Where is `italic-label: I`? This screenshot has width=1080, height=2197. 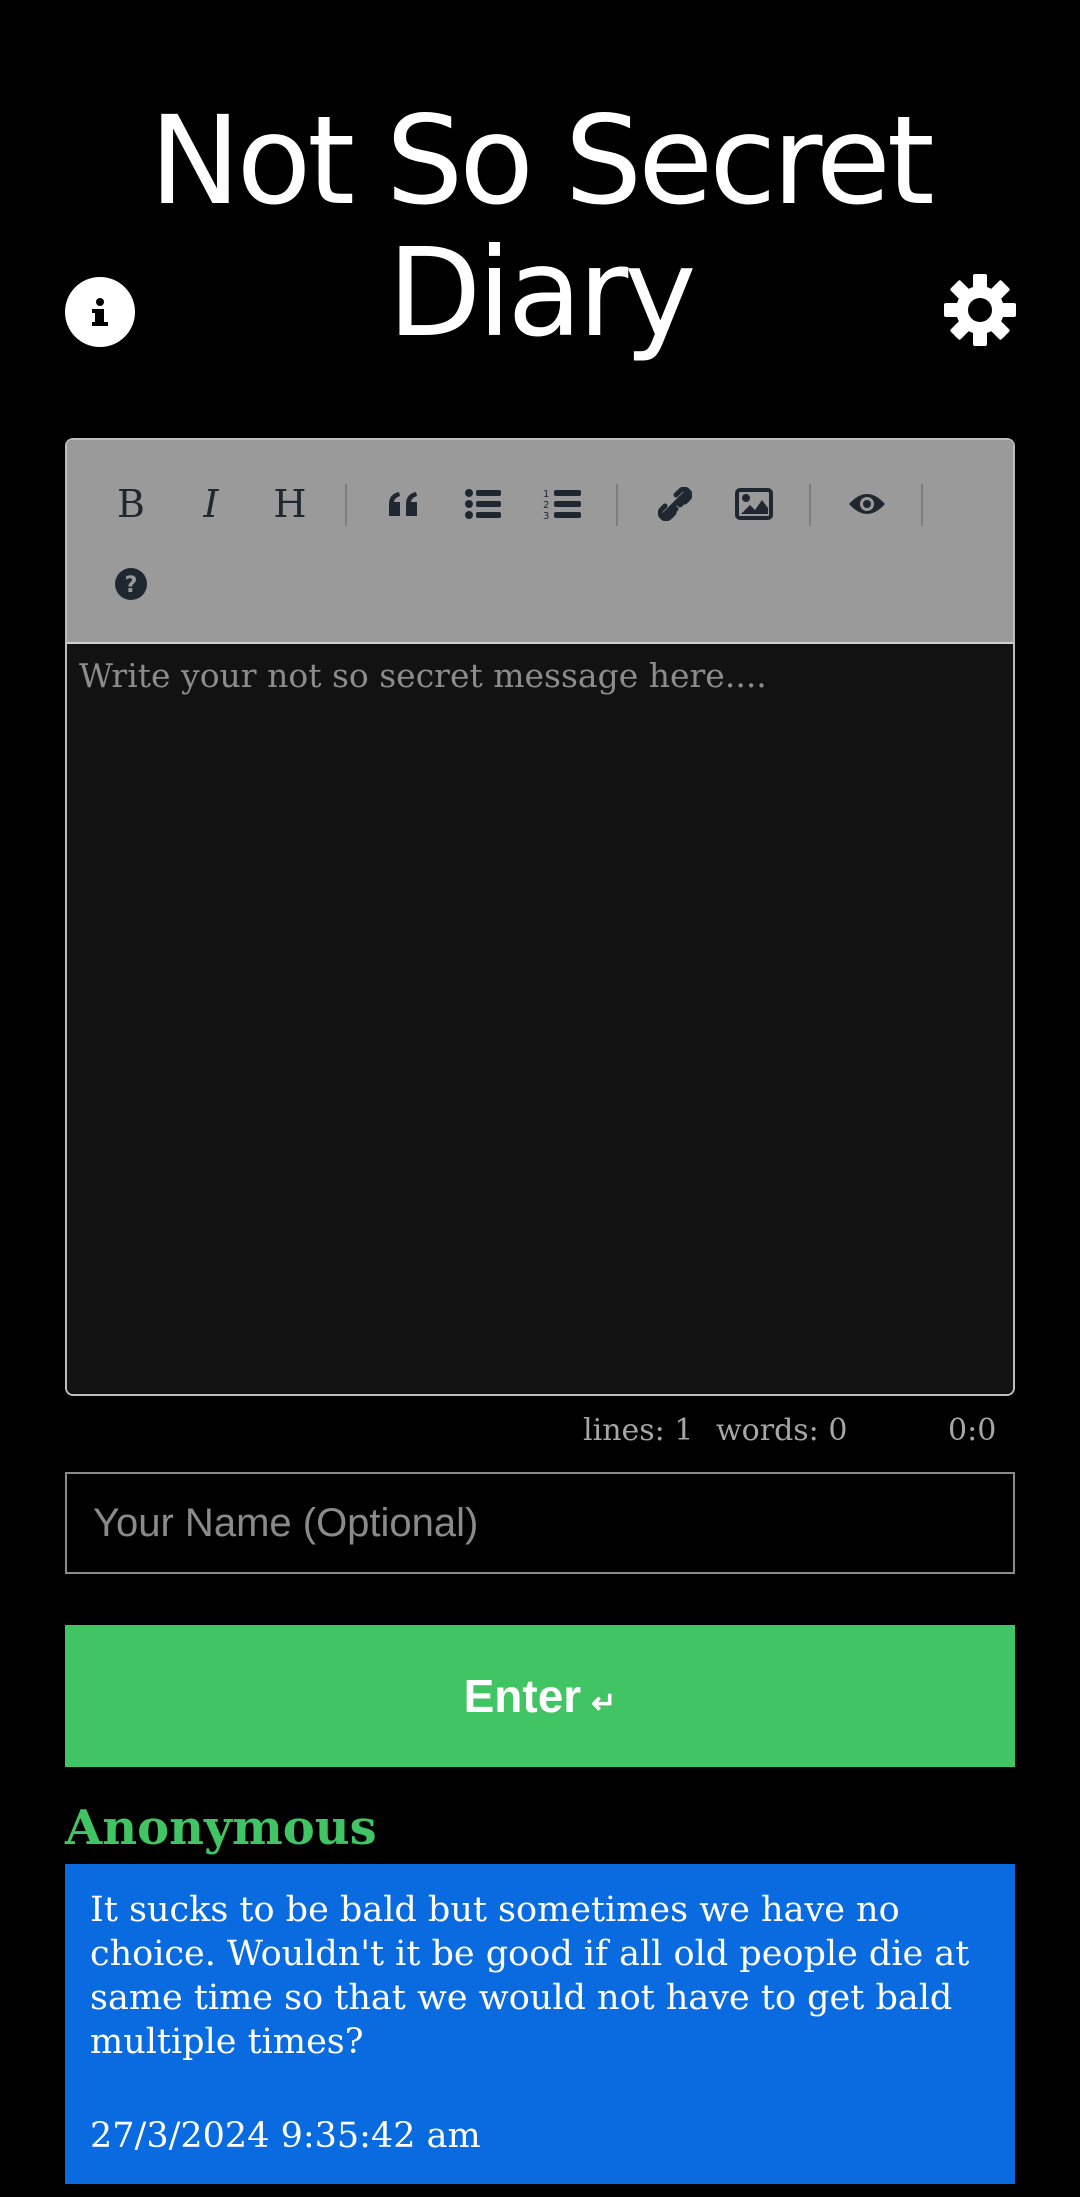
italic-label: I is located at coordinates (211, 504).